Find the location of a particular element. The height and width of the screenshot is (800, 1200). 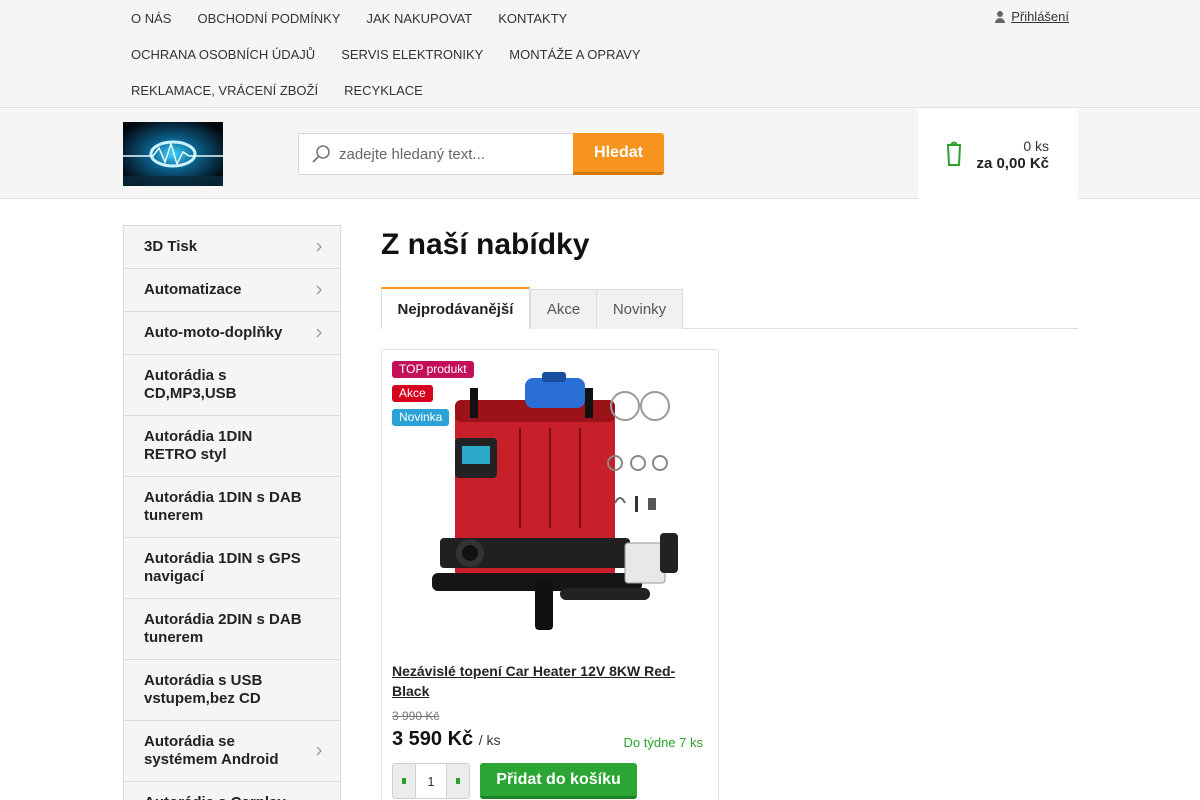

nav-link-about: O NÁS is located at coordinates (151, 18).